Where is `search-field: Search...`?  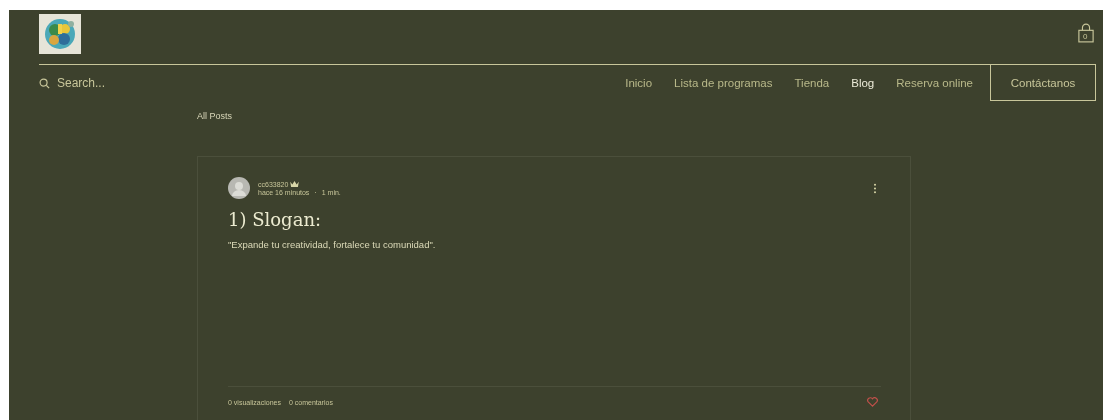 search-field: Search... is located at coordinates (157, 83).